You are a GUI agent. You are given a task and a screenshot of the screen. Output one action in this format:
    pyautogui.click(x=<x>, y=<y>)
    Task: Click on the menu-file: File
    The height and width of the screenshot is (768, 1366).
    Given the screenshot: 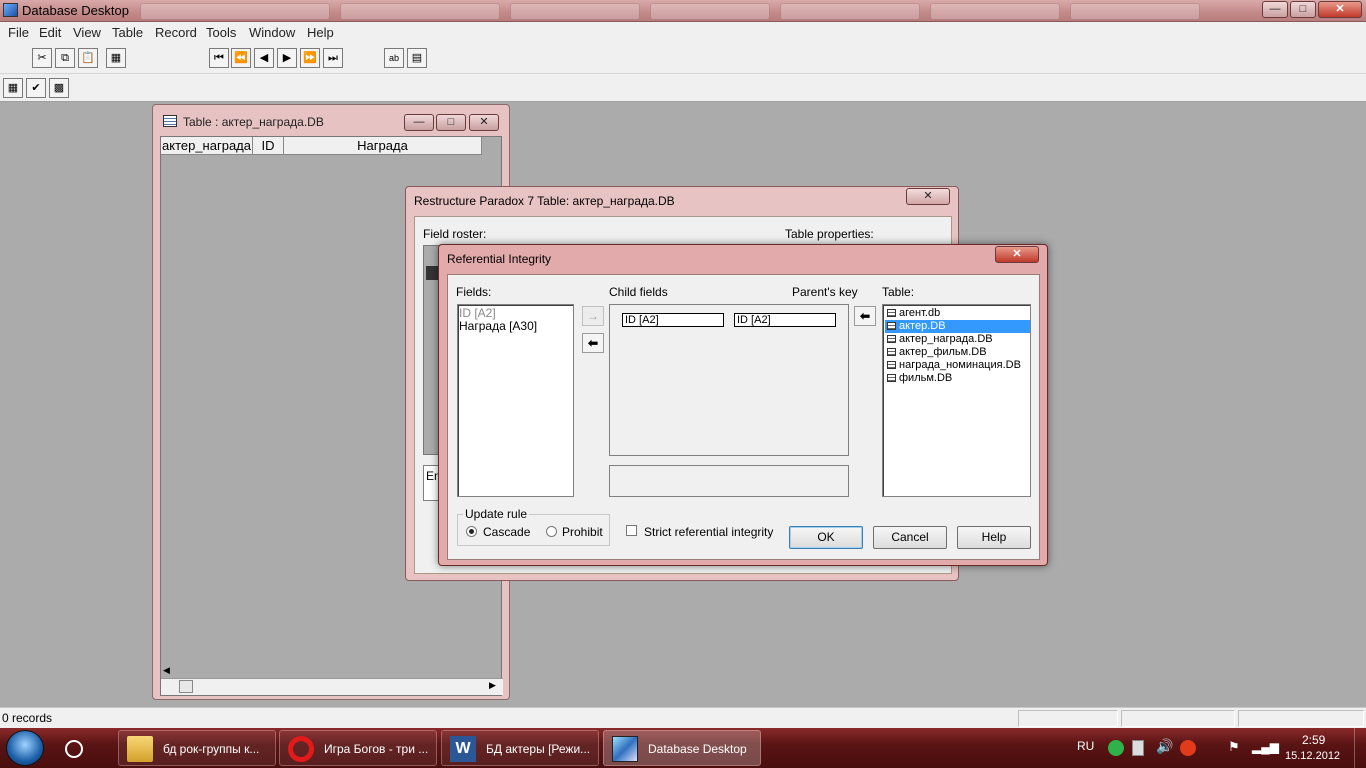 What is the action you would take?
    pyautogui.click(x=18, y=32)
    